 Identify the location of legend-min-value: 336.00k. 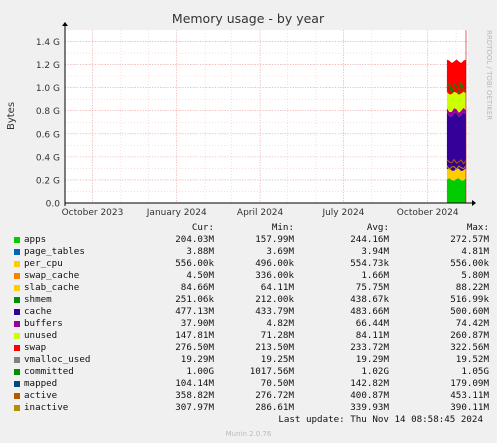
(274, 275).